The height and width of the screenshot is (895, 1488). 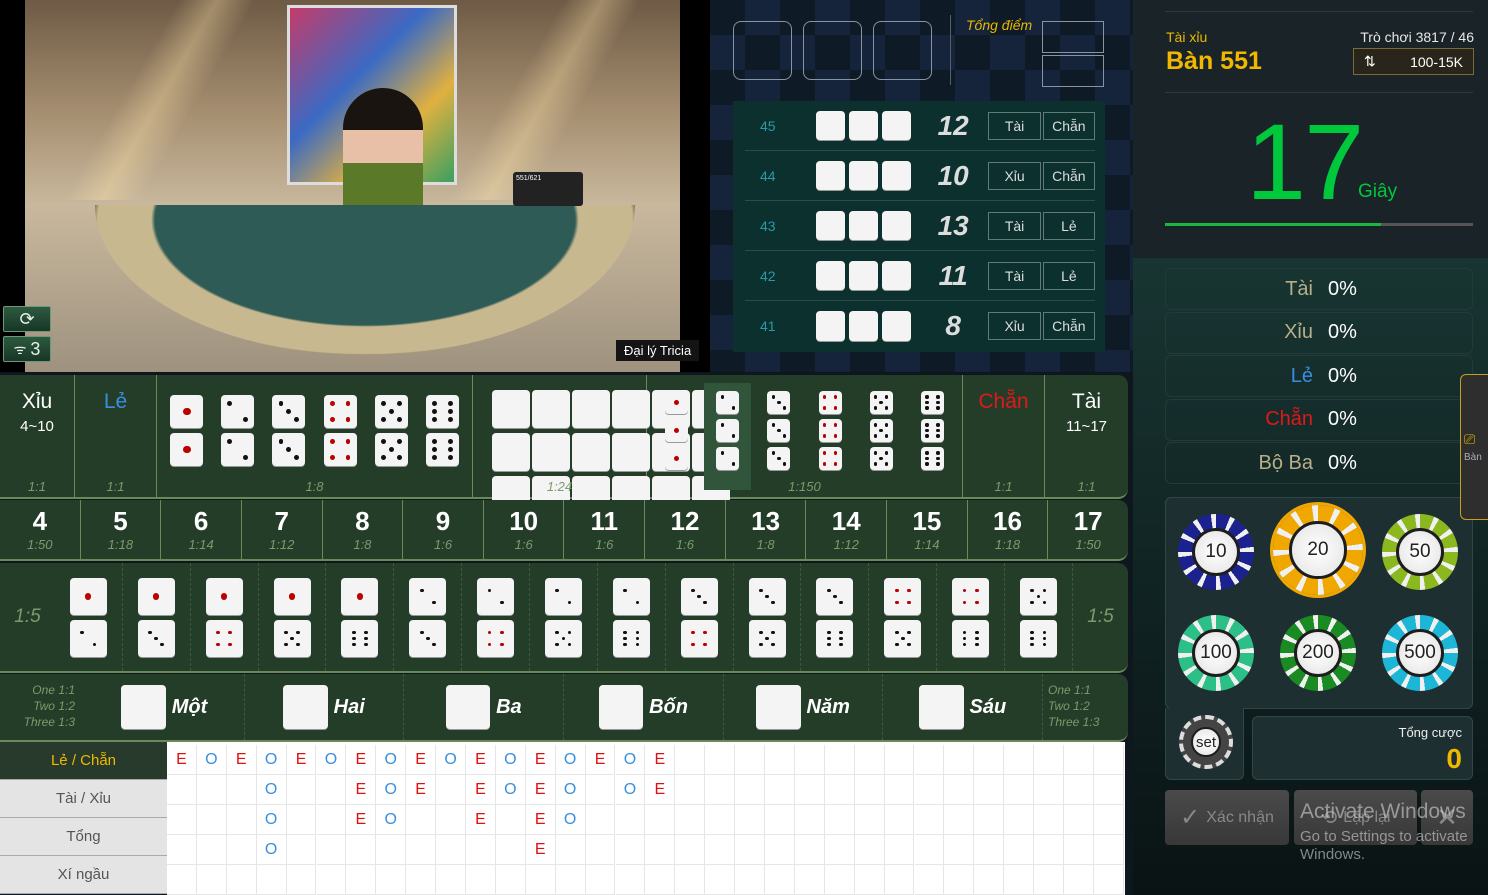 What do you see at coordinates (1088, 529) in the screenshot?
I see `bet-total-17: 17 1:50` at bounding box center [1088, 529].